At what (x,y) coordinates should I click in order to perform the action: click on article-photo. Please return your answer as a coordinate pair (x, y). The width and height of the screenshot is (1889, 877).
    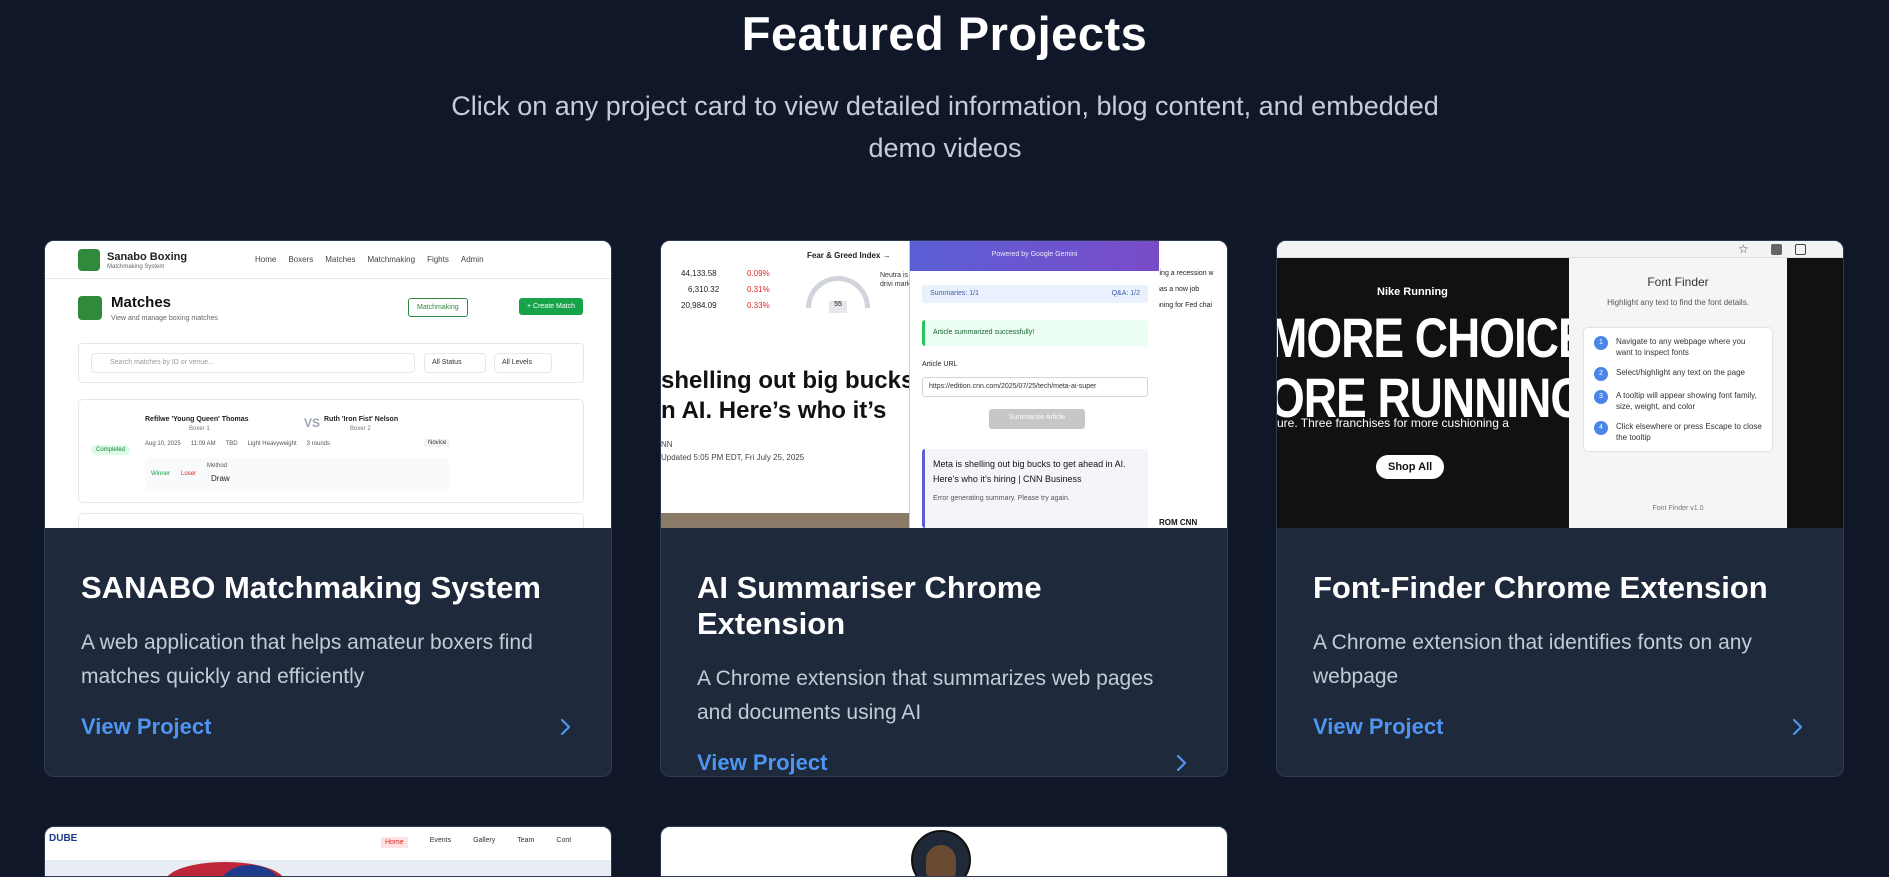
    Looking at the image, I should click on (786, 520).